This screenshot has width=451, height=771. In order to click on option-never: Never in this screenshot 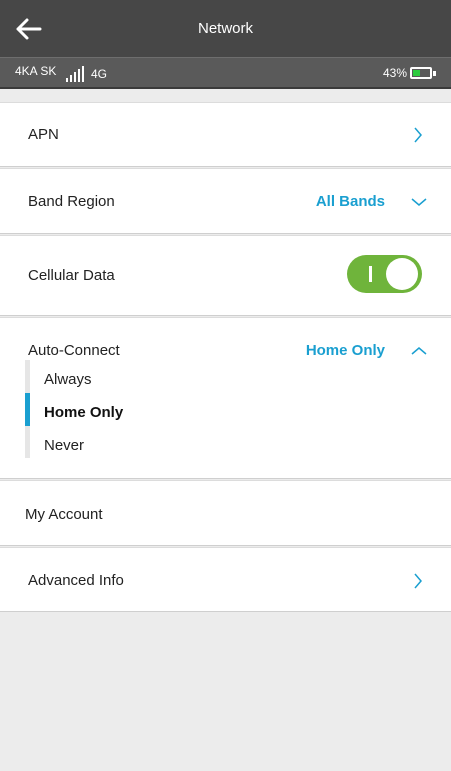, I will do `click(64, 445)`.